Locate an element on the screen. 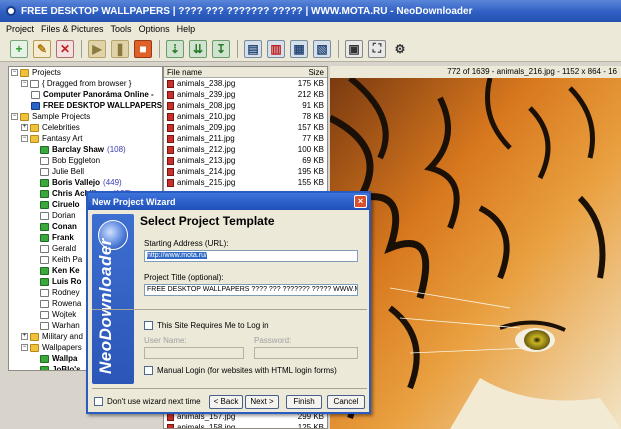 The width and height of the screenshot is (621, 429). toolbar-separator is located at coordinates (237, 48).